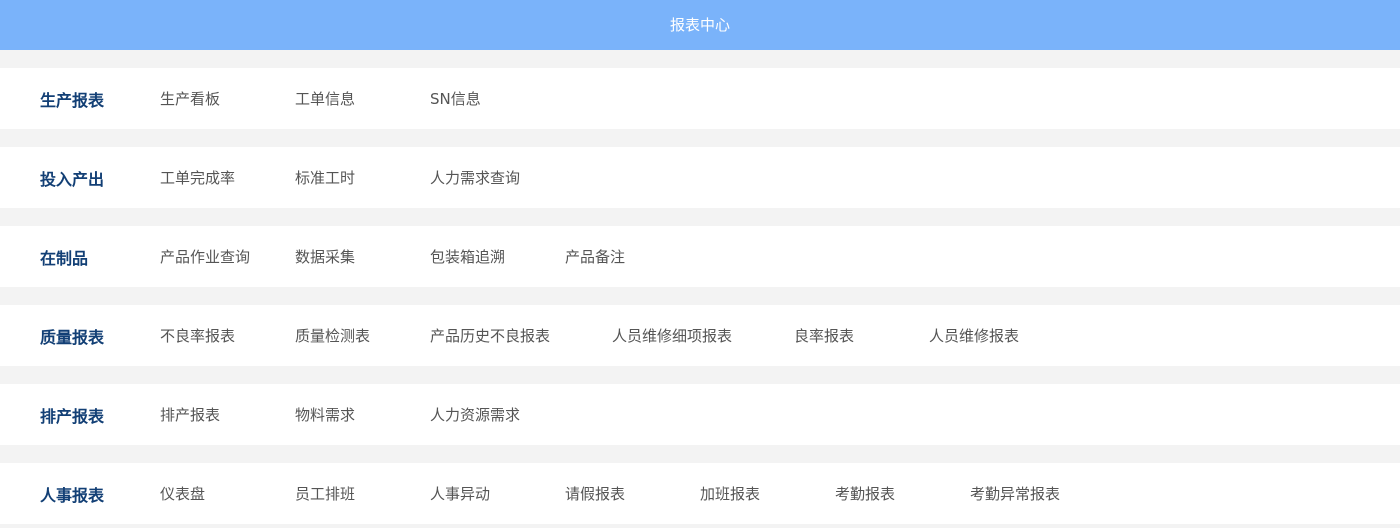 The width and height of the screenshot is (1400, 528). What do you see at coordinates (632, 256) in the screenshot?
I see `report-link: 产品备注` at bounding box center [632, 256].